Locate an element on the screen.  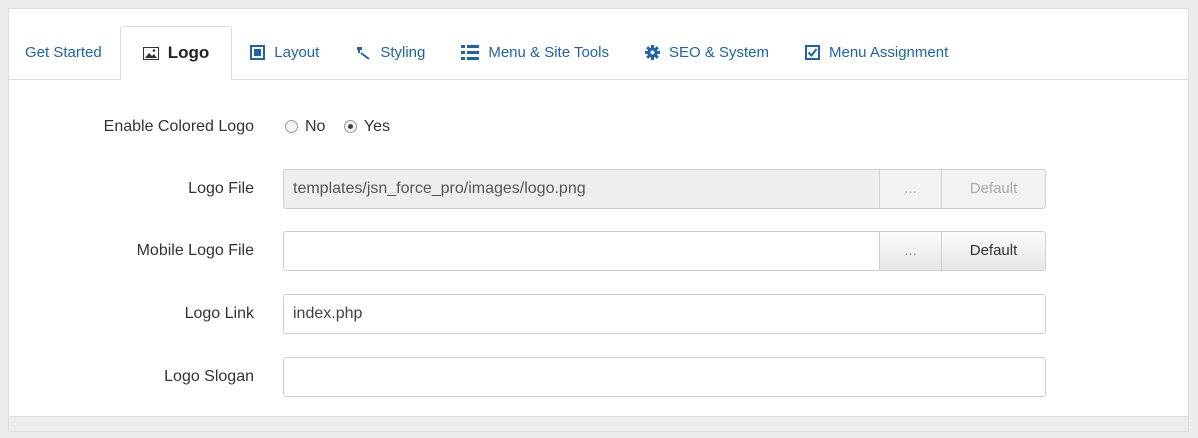
tab-menu-site-tools: Menu & Site Tools is located at coordinates (535, 52).